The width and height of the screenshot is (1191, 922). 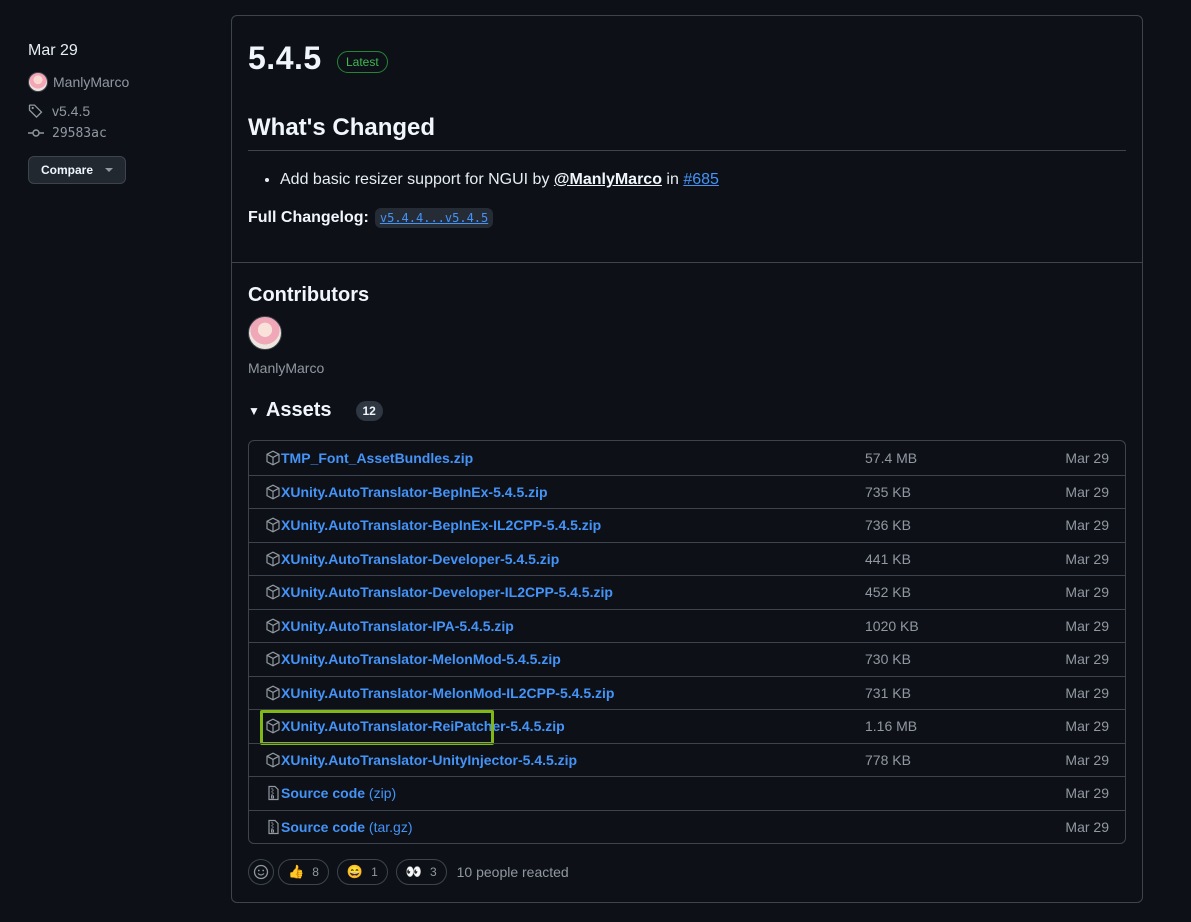 I want to click on commit-icon, so click(x=36, y=133).